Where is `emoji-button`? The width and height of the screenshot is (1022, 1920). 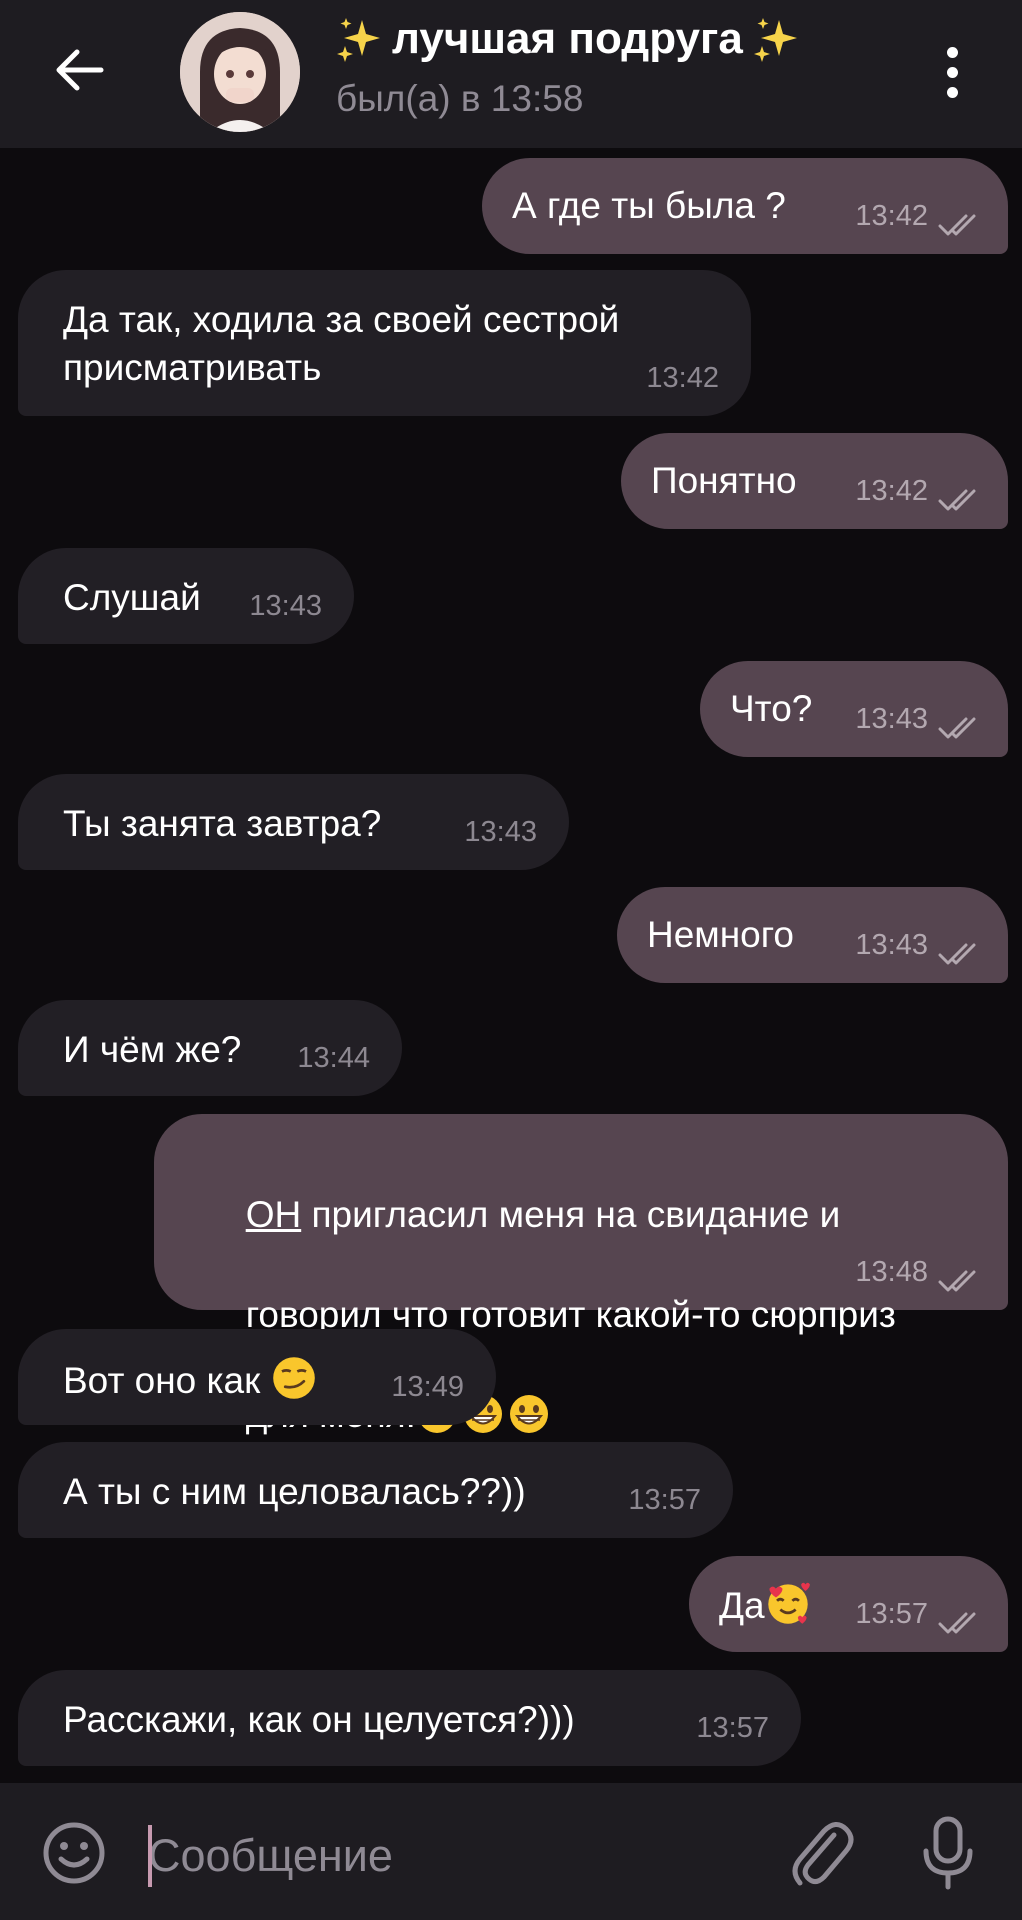
emoji-button is located at coordinates (74, 1853).